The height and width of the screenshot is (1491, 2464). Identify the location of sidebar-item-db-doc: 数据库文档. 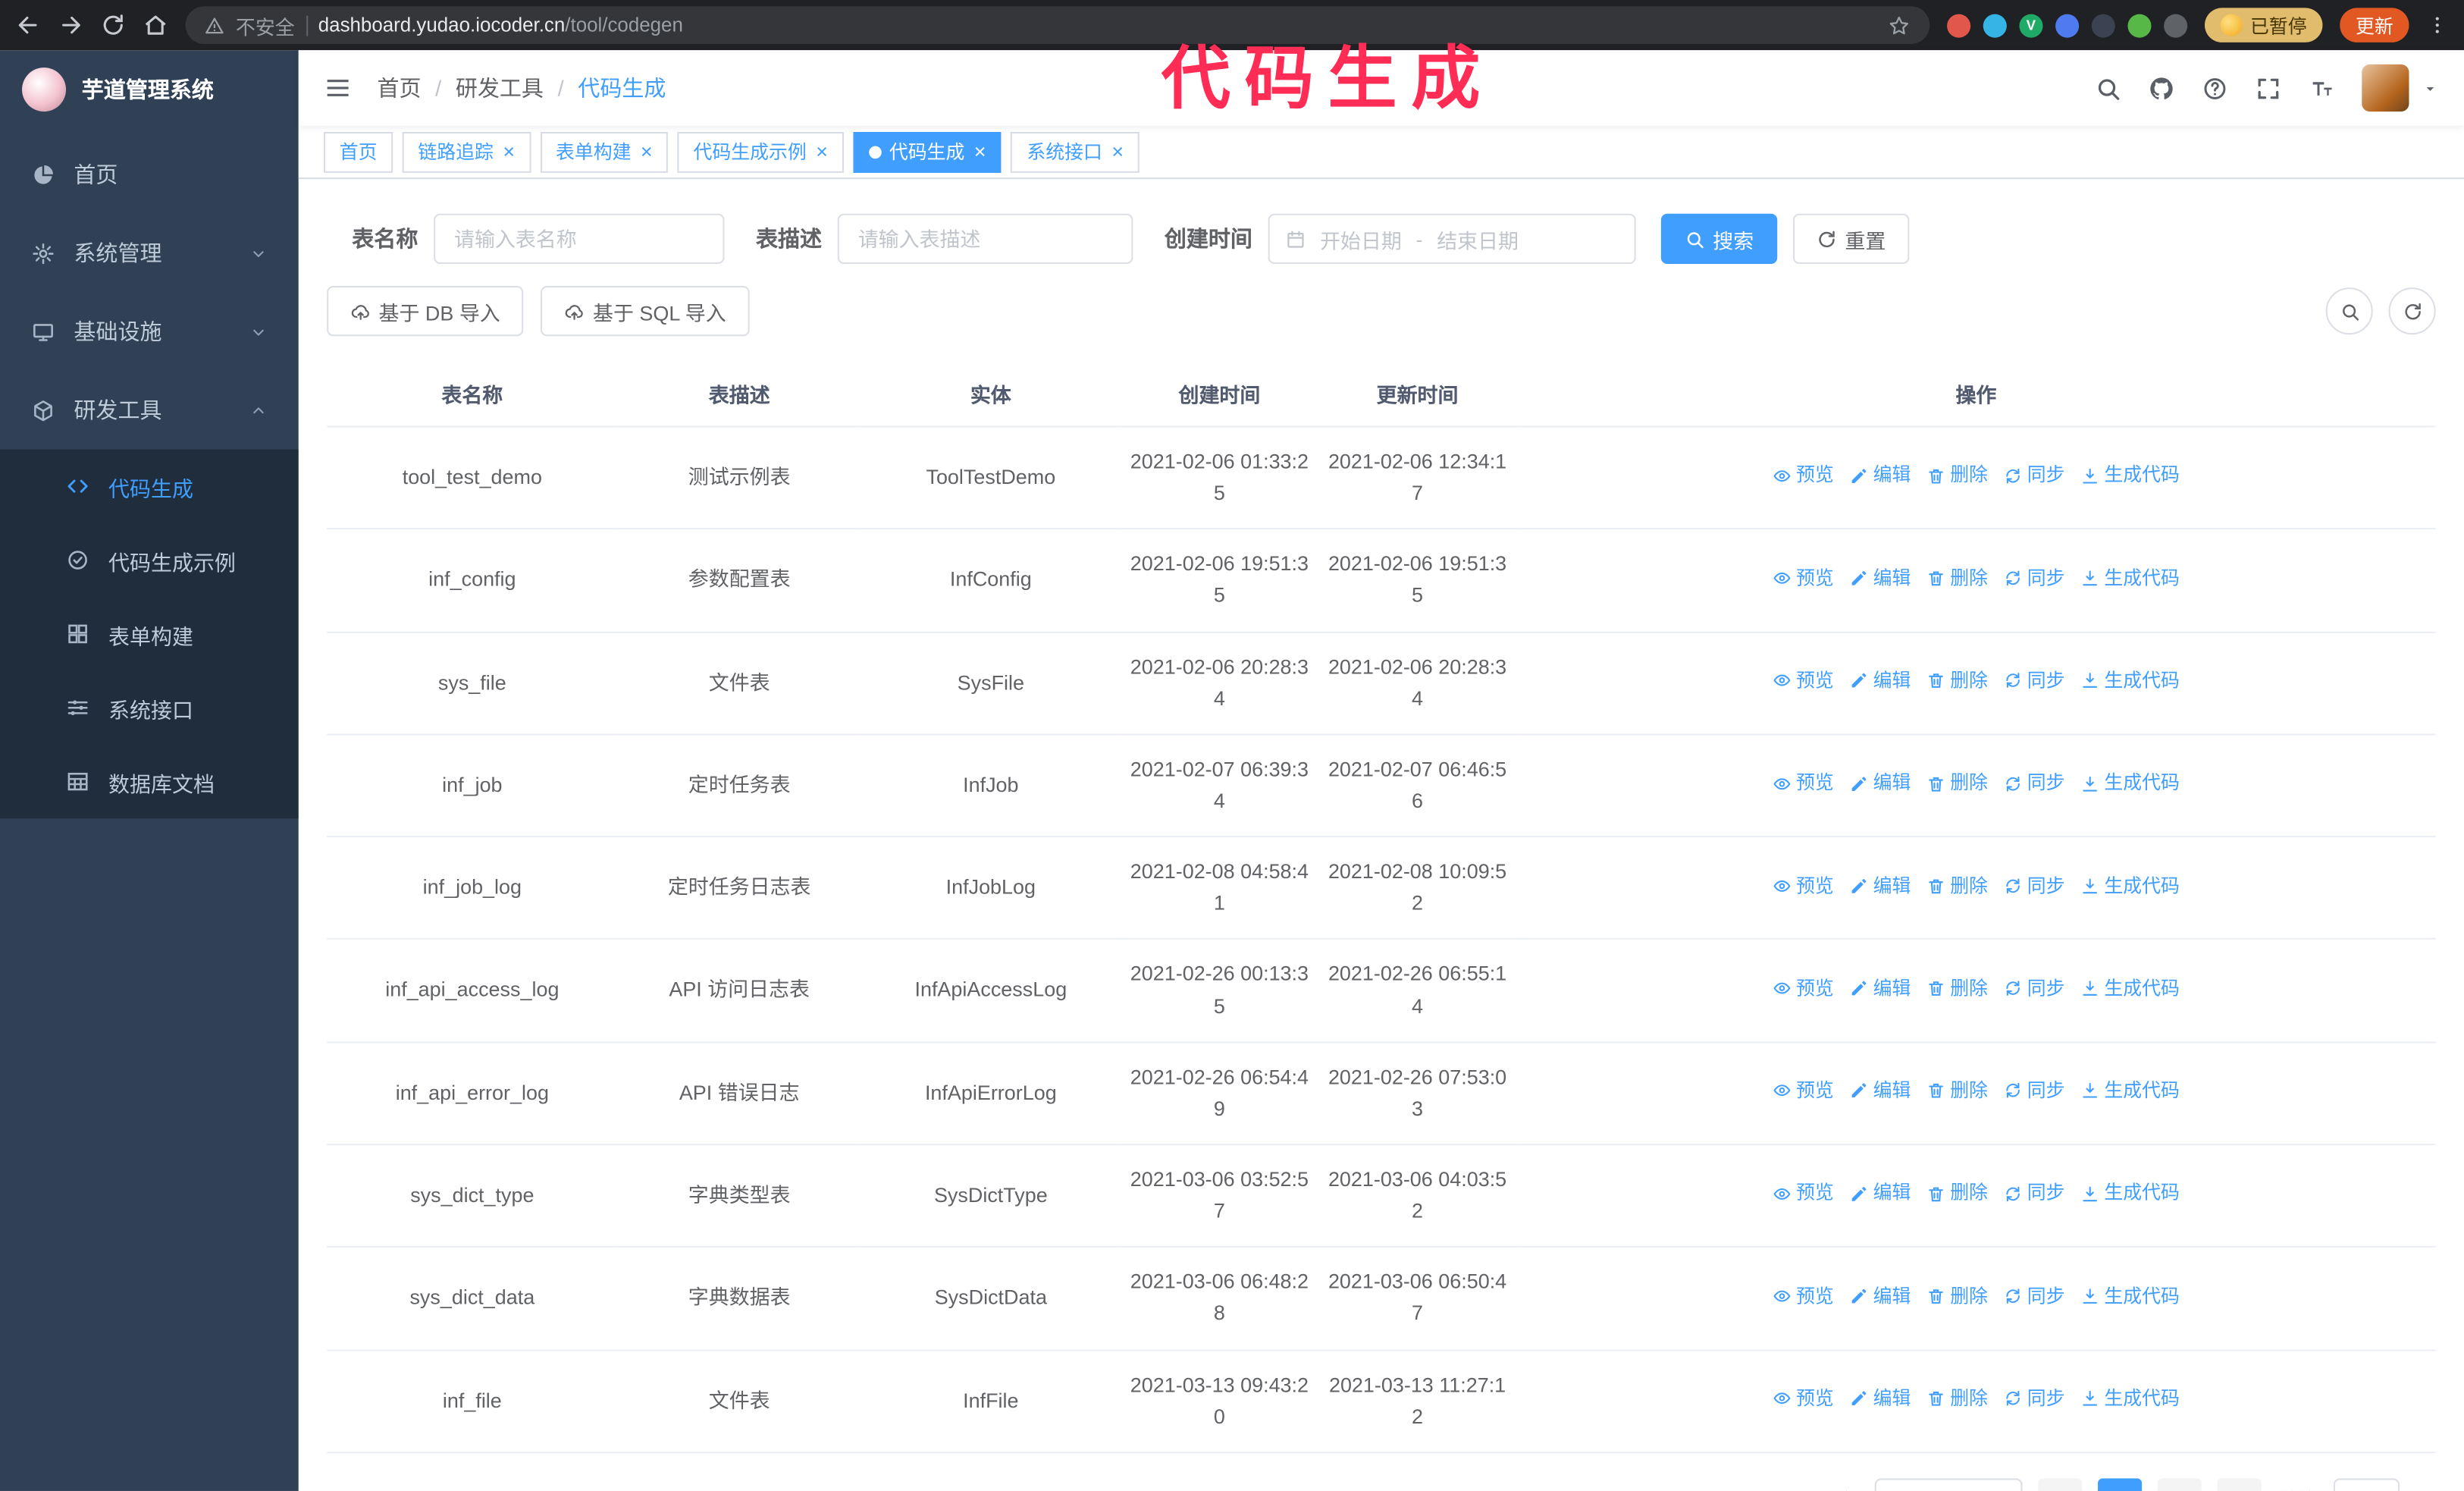
(150, 781).